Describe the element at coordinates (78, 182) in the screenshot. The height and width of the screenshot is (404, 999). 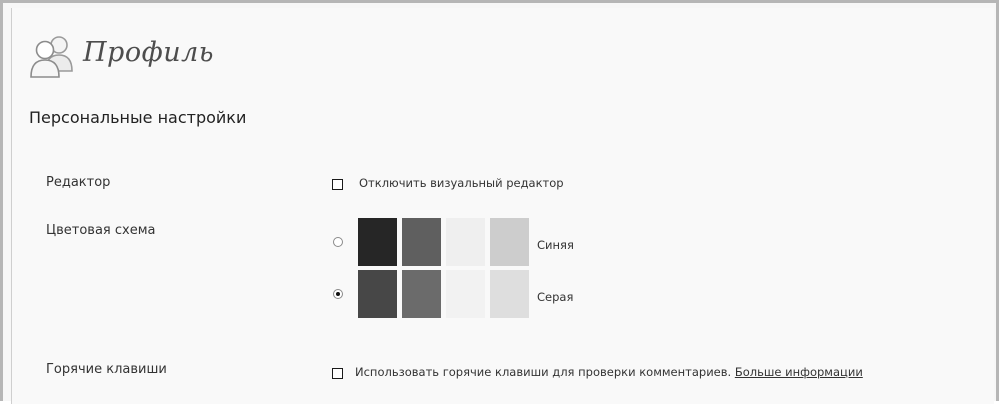
I see `editor-label: Редактор` at that location.